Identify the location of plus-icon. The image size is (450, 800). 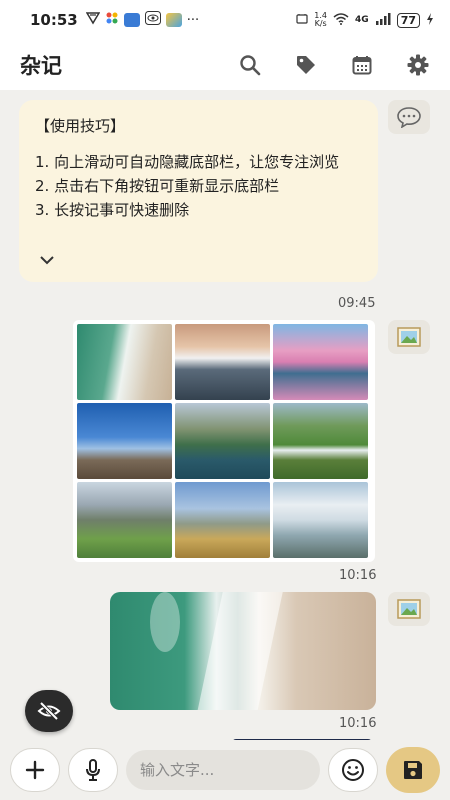
(35, 770).